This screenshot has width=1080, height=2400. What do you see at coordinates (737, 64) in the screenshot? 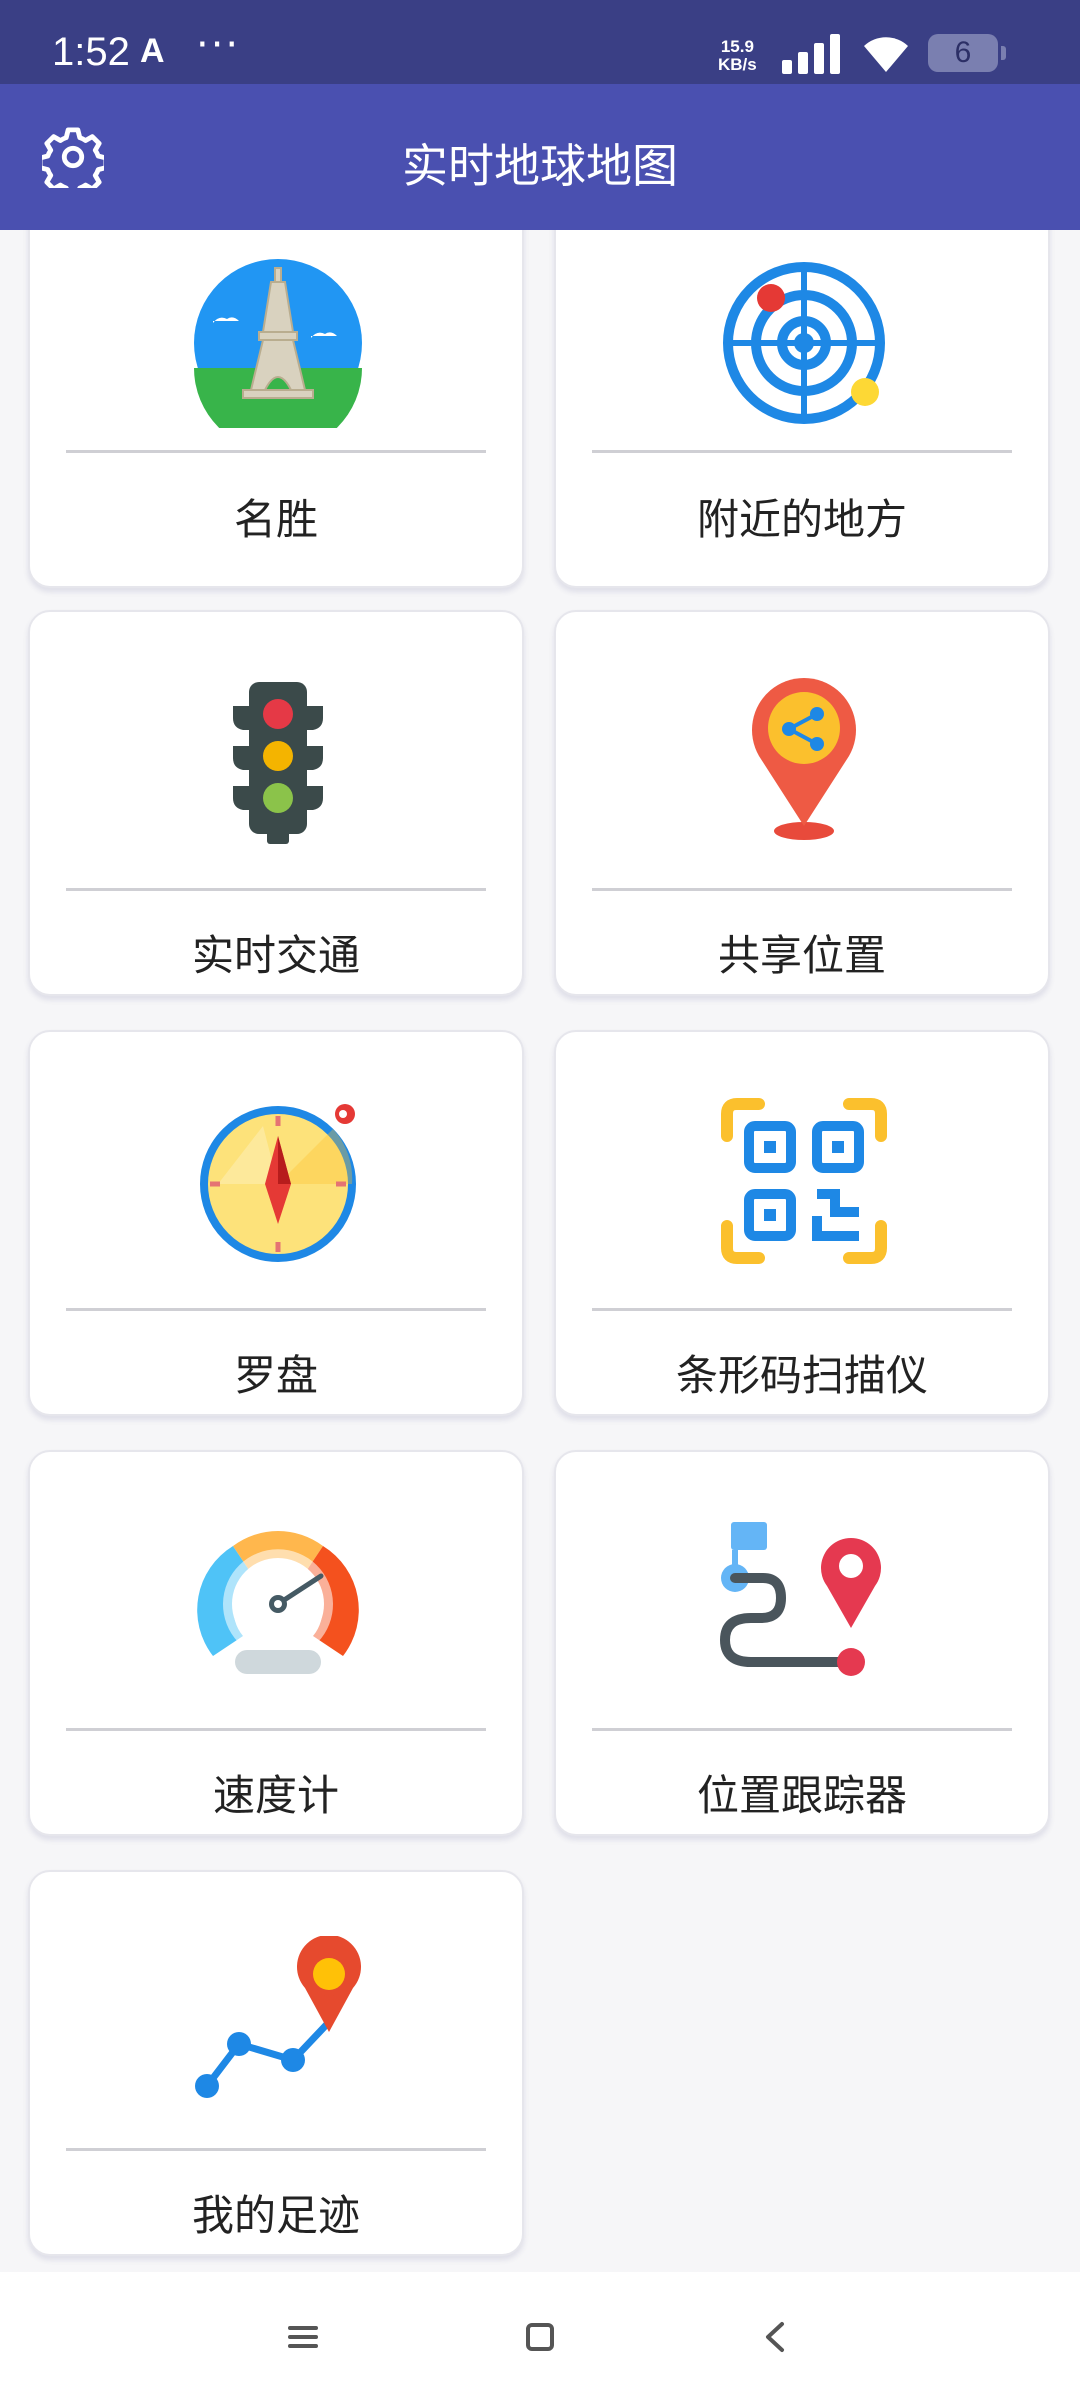
I see `network-speed-unit: KB/s` at bounding box center [737, 64].